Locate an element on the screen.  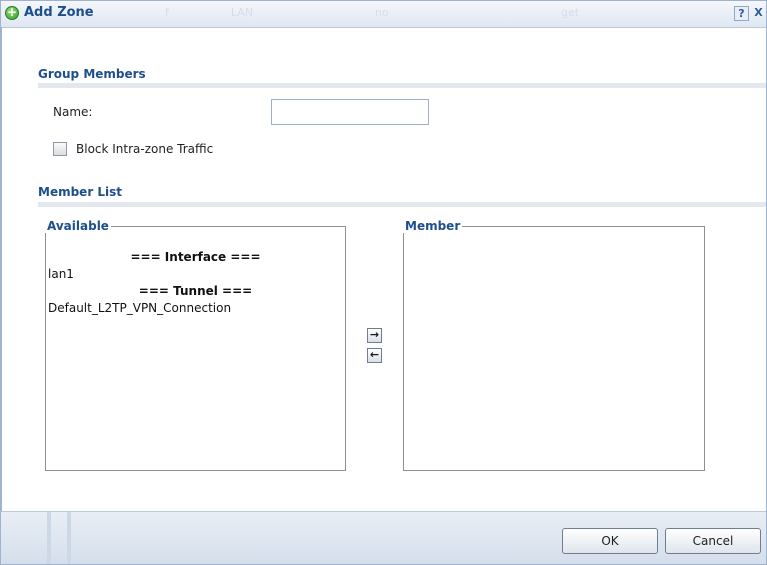
ghost-text-4: get is located at coordinates (570, 12).